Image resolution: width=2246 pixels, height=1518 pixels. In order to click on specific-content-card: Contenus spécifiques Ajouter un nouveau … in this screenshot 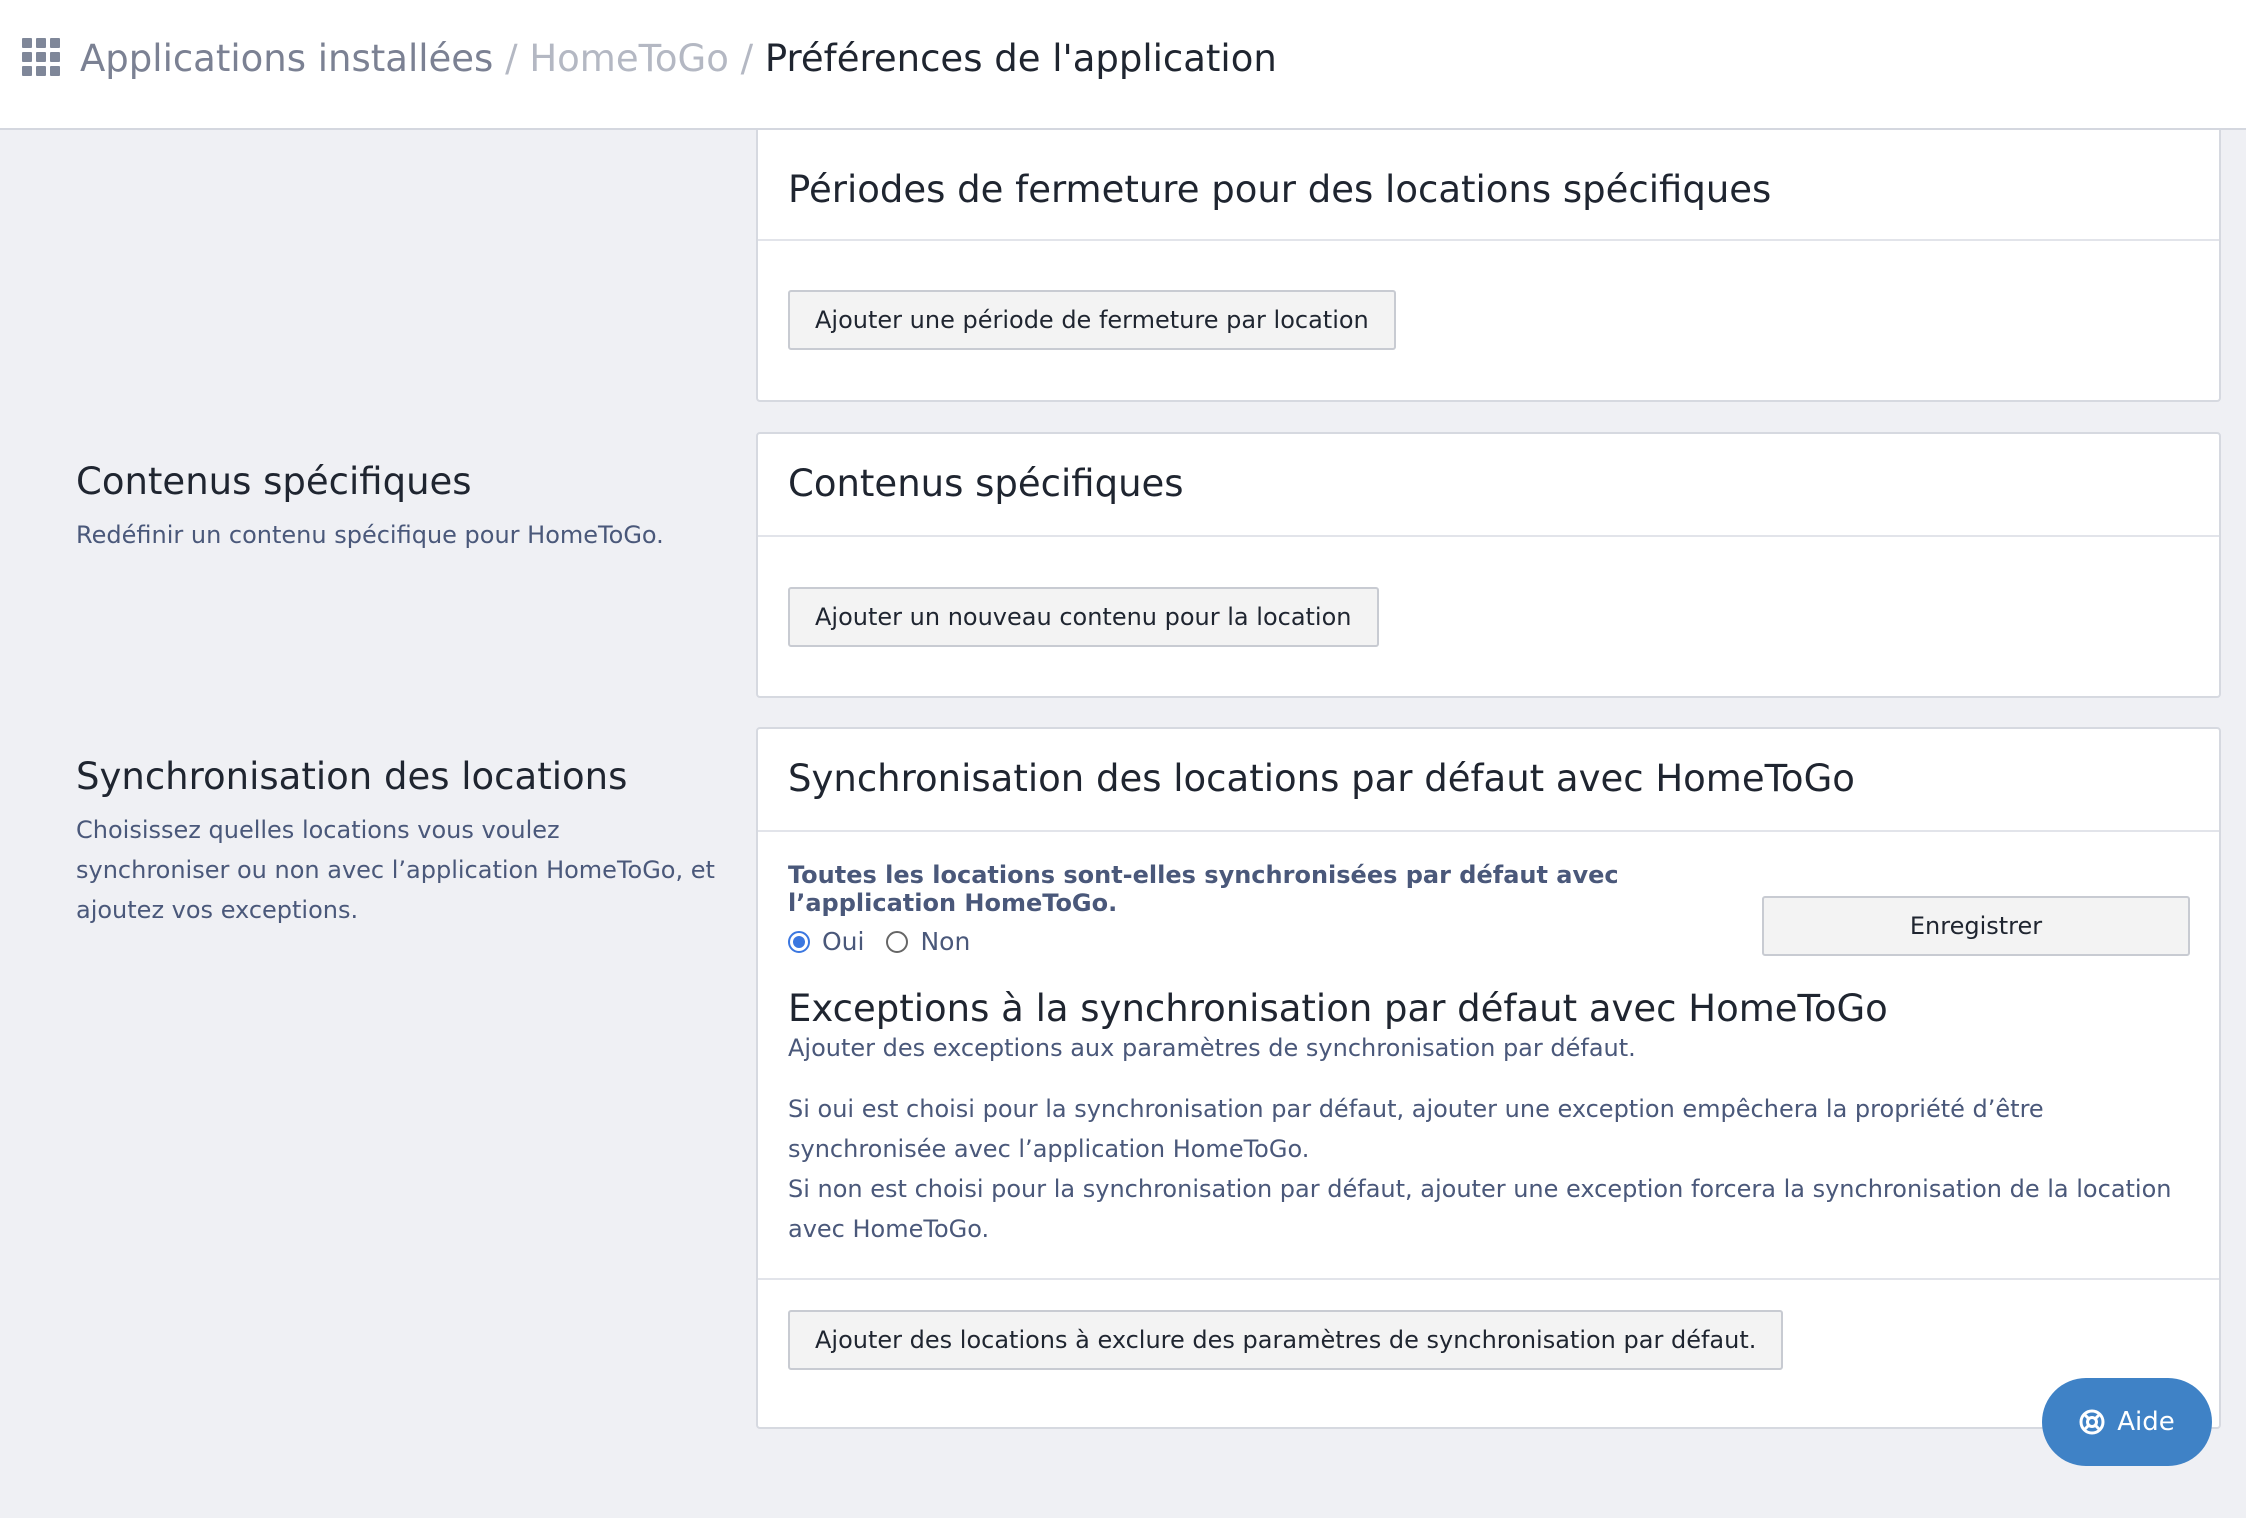, I will do `click(1488, 565)`.